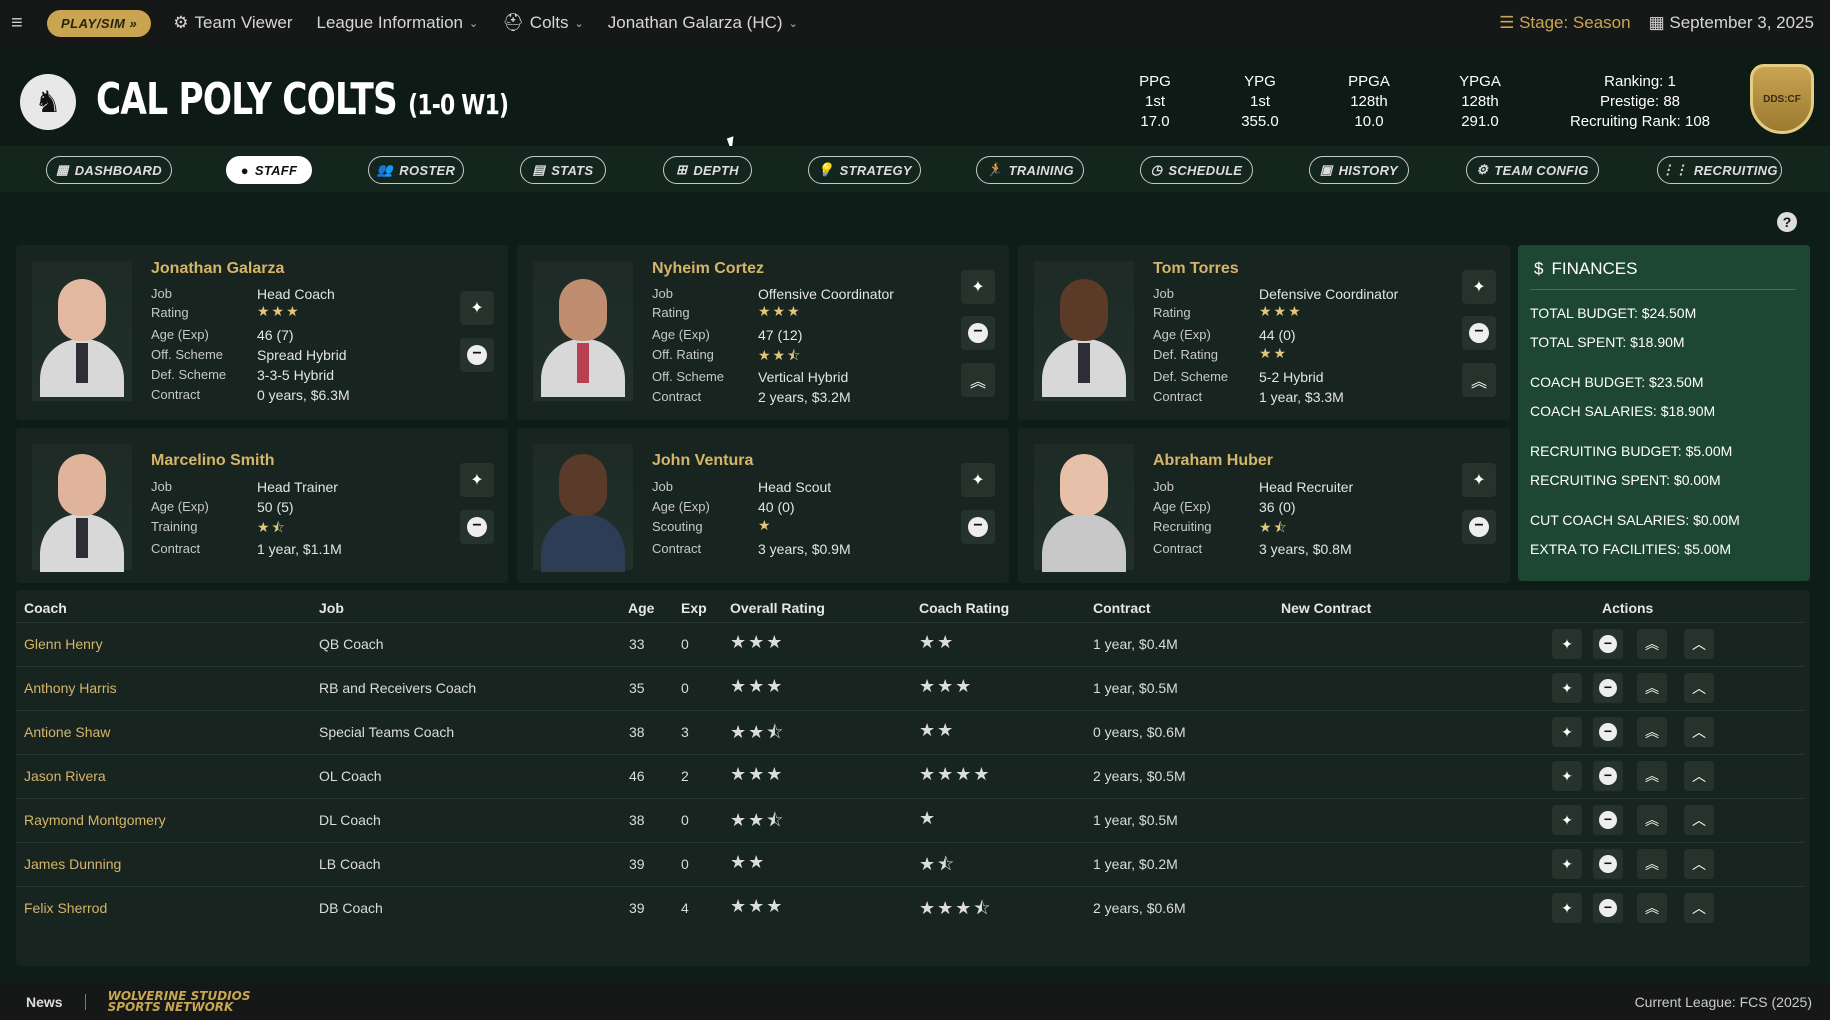  I want to click on field-label: Job, so click(662, 293).